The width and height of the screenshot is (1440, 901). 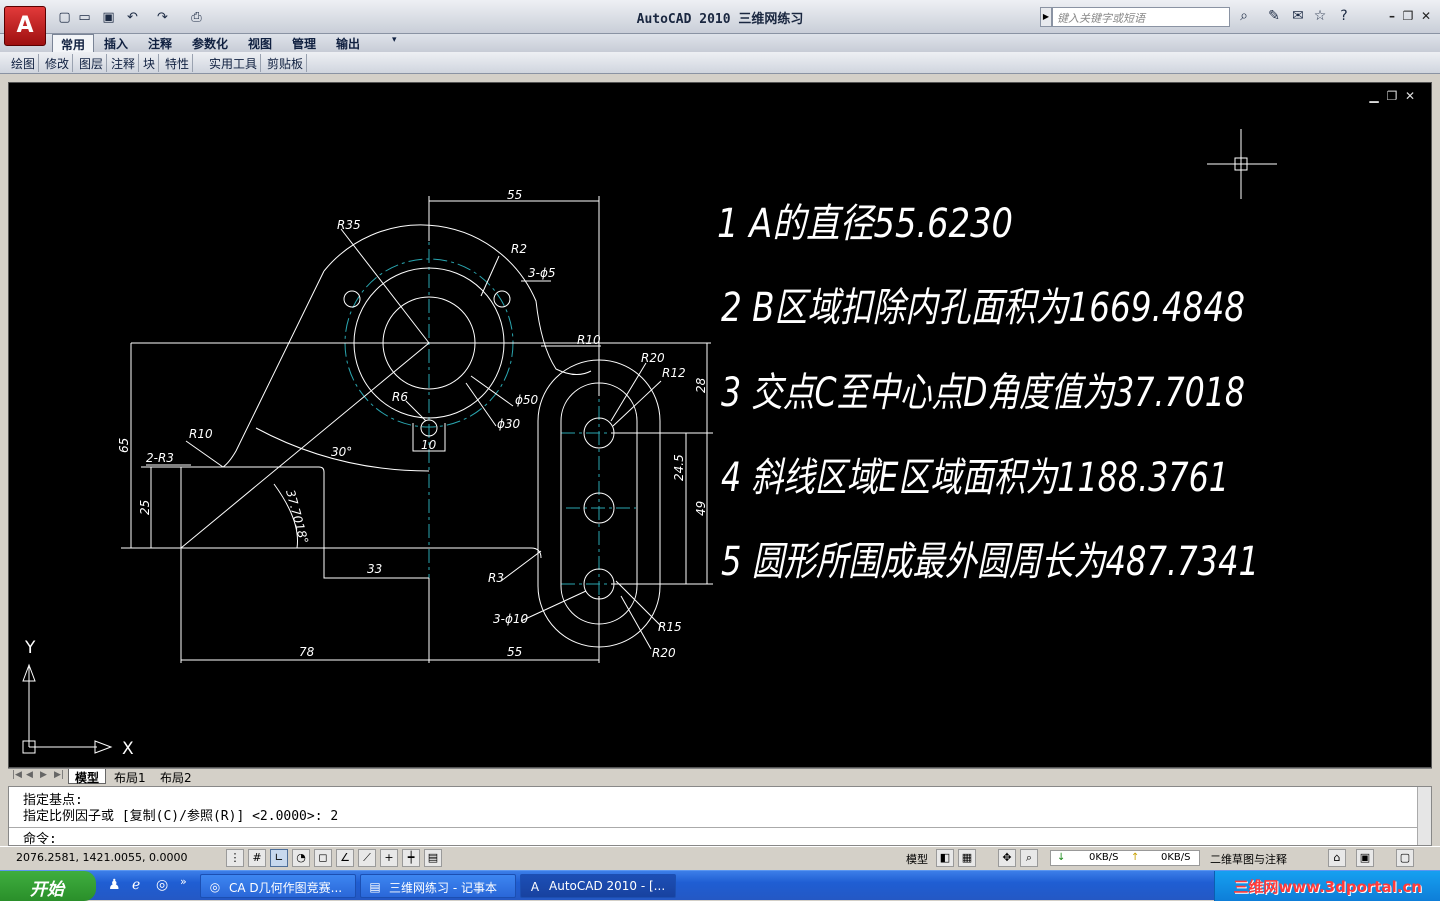 I want to click on polar-tracking-icon: ◔, so click(x=301, y=858).